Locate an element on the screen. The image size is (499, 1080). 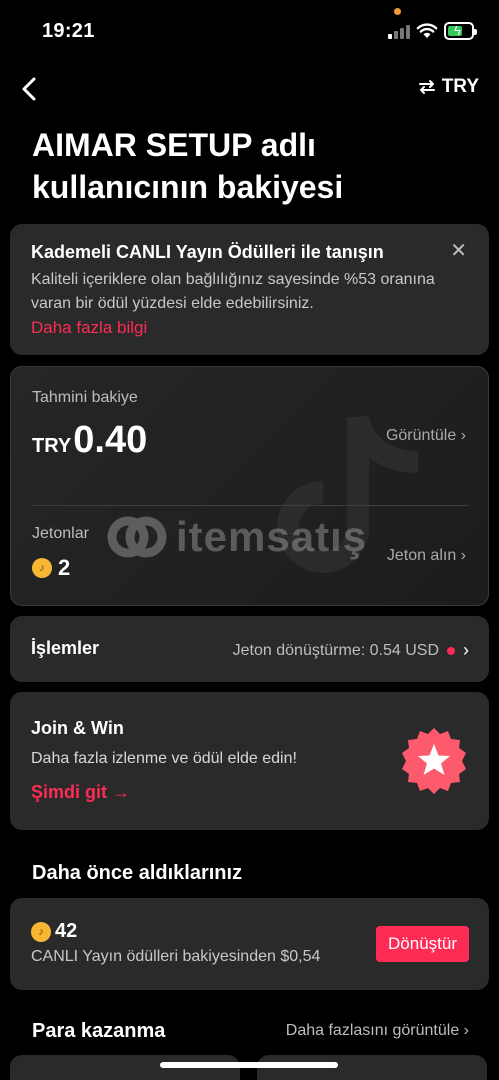
status-time: 19:21 is located at coordinates (68, 31).